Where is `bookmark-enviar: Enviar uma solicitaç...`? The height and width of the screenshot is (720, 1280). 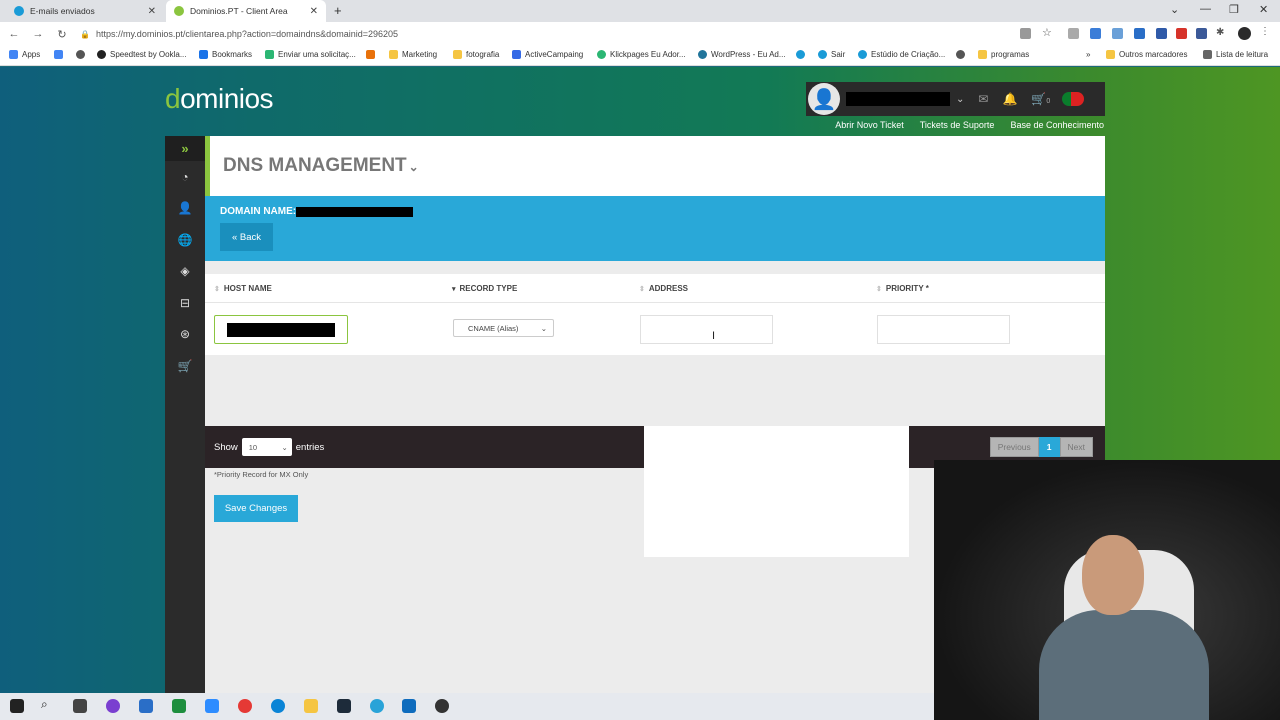 bookmark-enviar: Enviar uma solicitaç... is located at coordinates (310, 54).